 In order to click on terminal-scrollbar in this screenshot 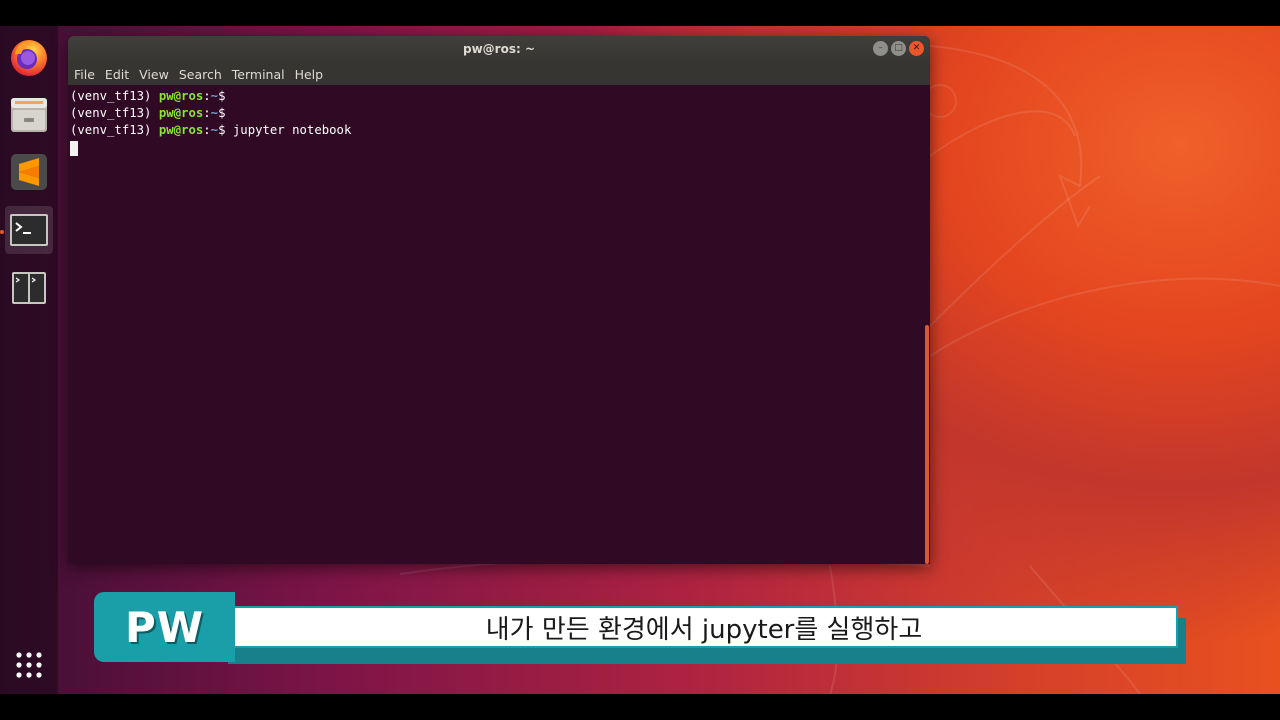, I will do `click(927, 324)`.